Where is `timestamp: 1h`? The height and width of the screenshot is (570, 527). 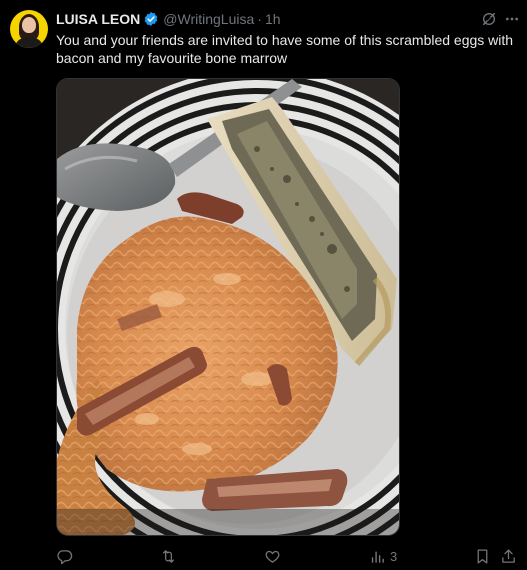 timestamp: 1h is located at coordinates (273, 19).